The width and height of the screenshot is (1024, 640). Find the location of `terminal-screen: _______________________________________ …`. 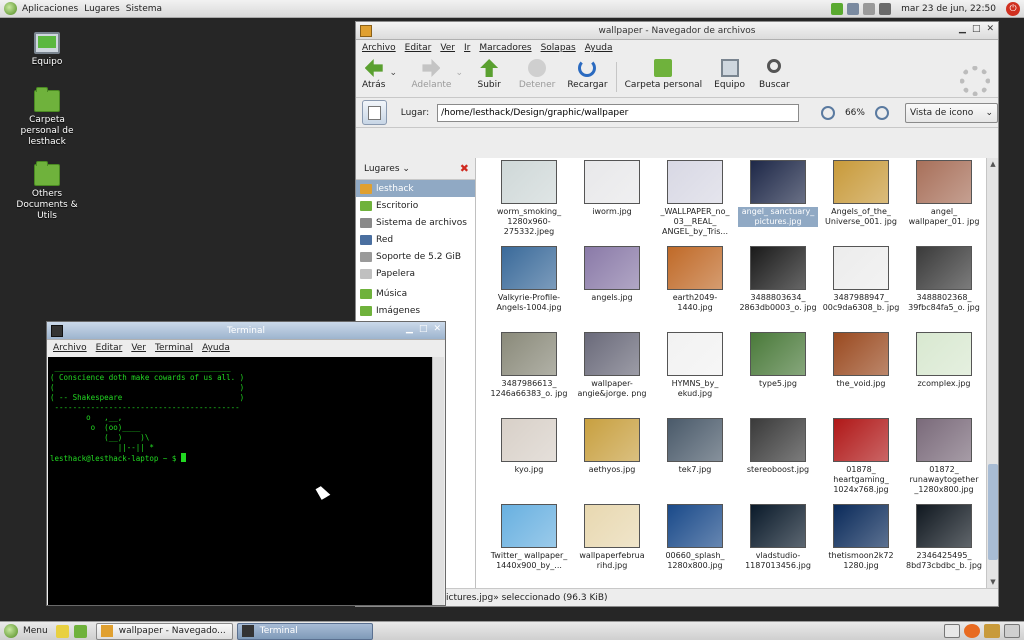

terminal-screen: _______________________________________ … is located at coordinates (240, 481).